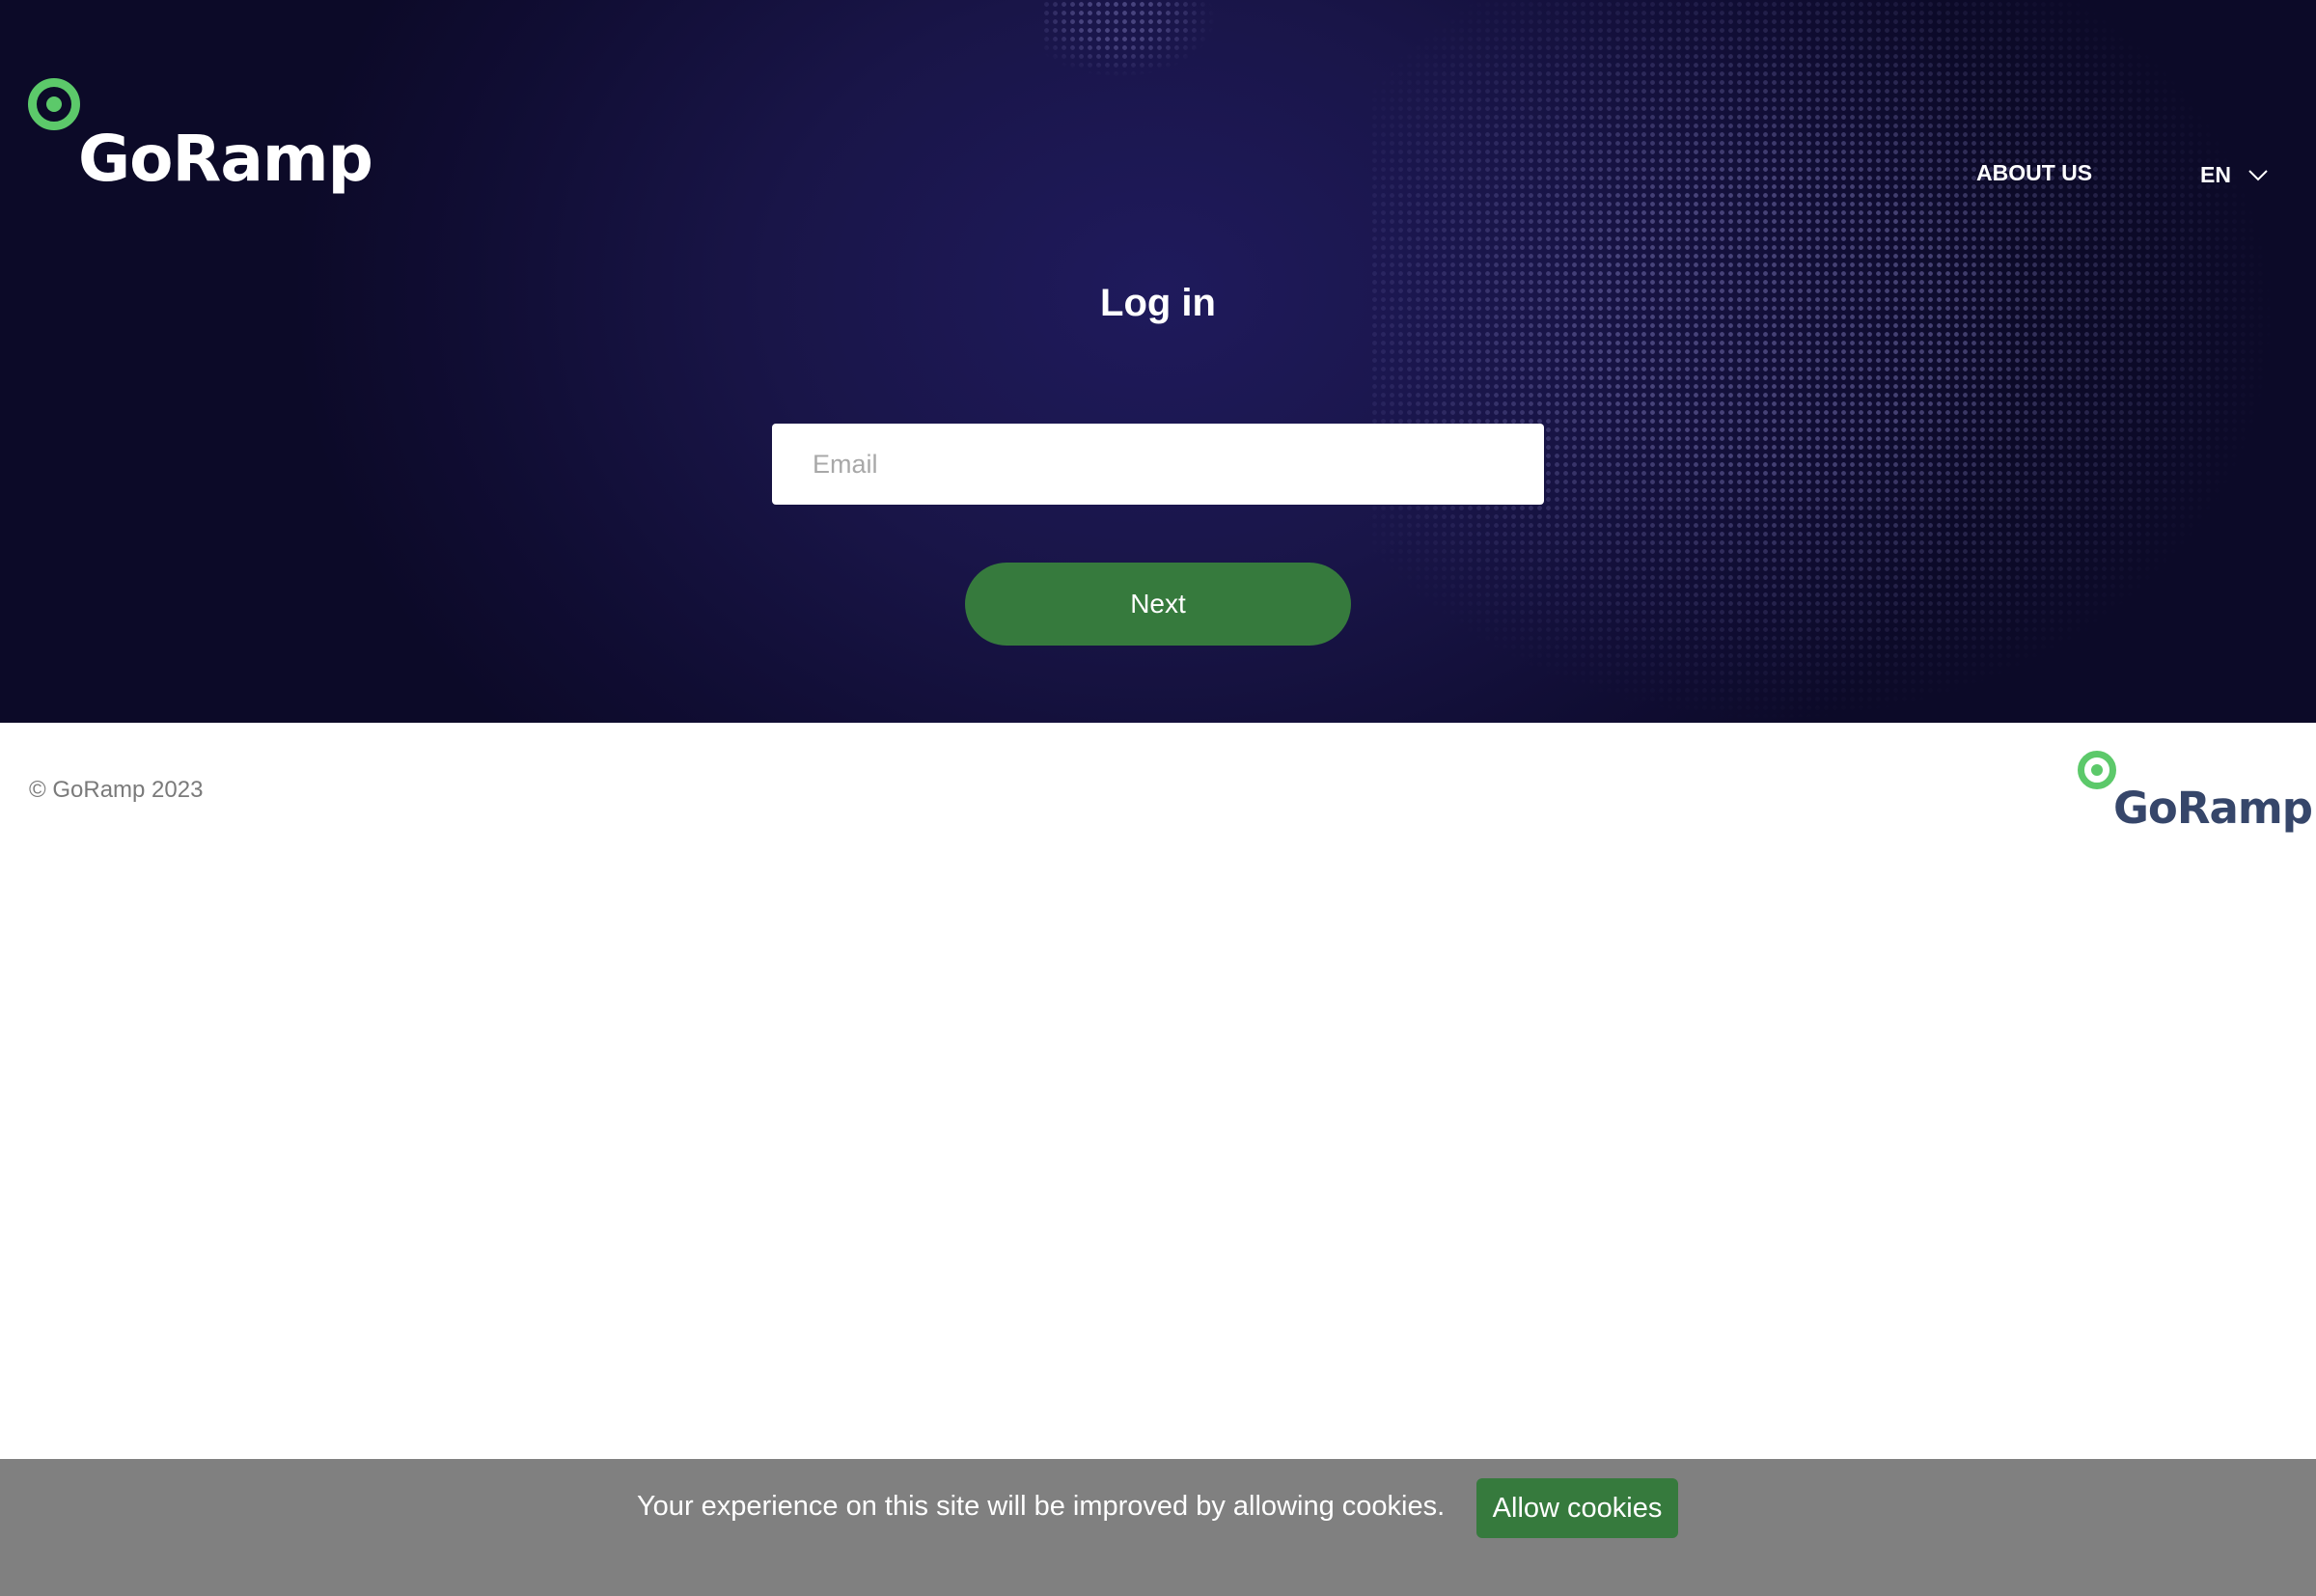 This screenshot has height=1596, width=2316. I want to click on cookie-banner, so click(1158, 1528).